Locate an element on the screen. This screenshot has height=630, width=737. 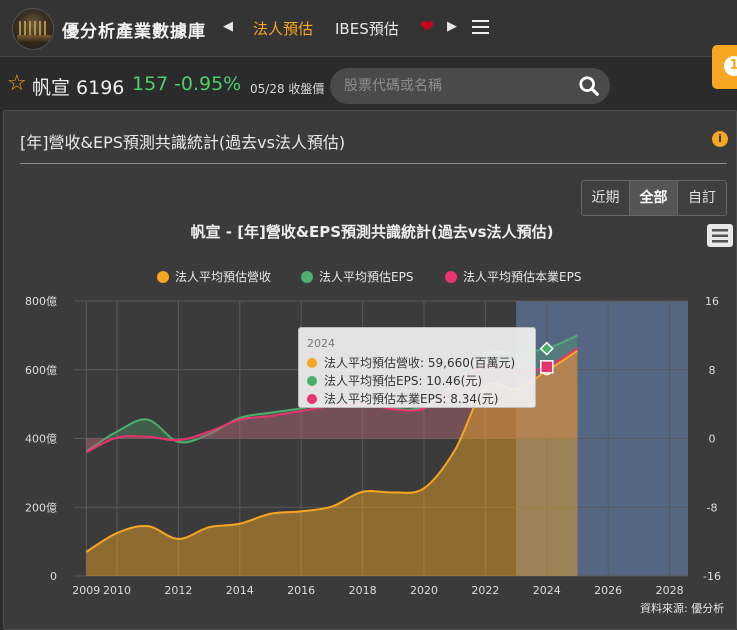
core-eps-dot-icon is located at coordinates (312, 398).